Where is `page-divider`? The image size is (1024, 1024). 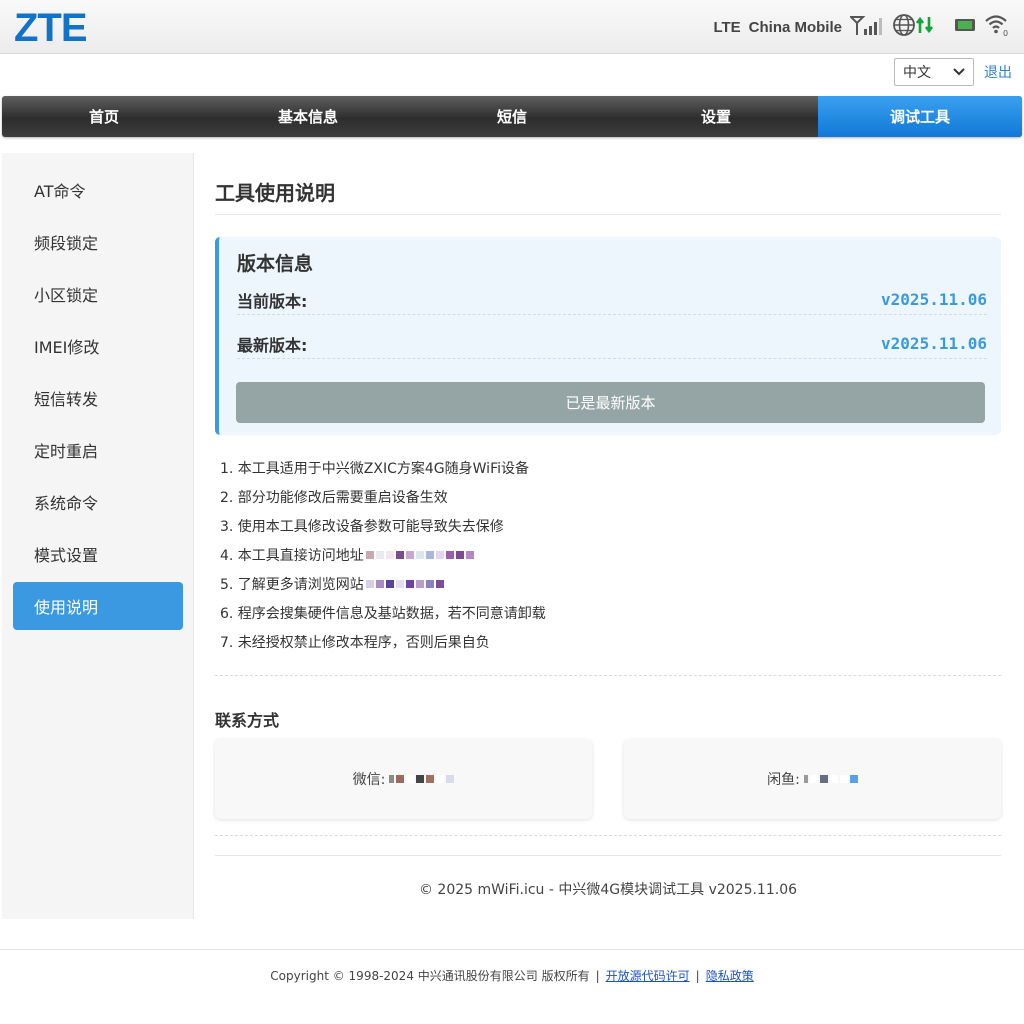
page-divider is located at coordinates (512, 949).